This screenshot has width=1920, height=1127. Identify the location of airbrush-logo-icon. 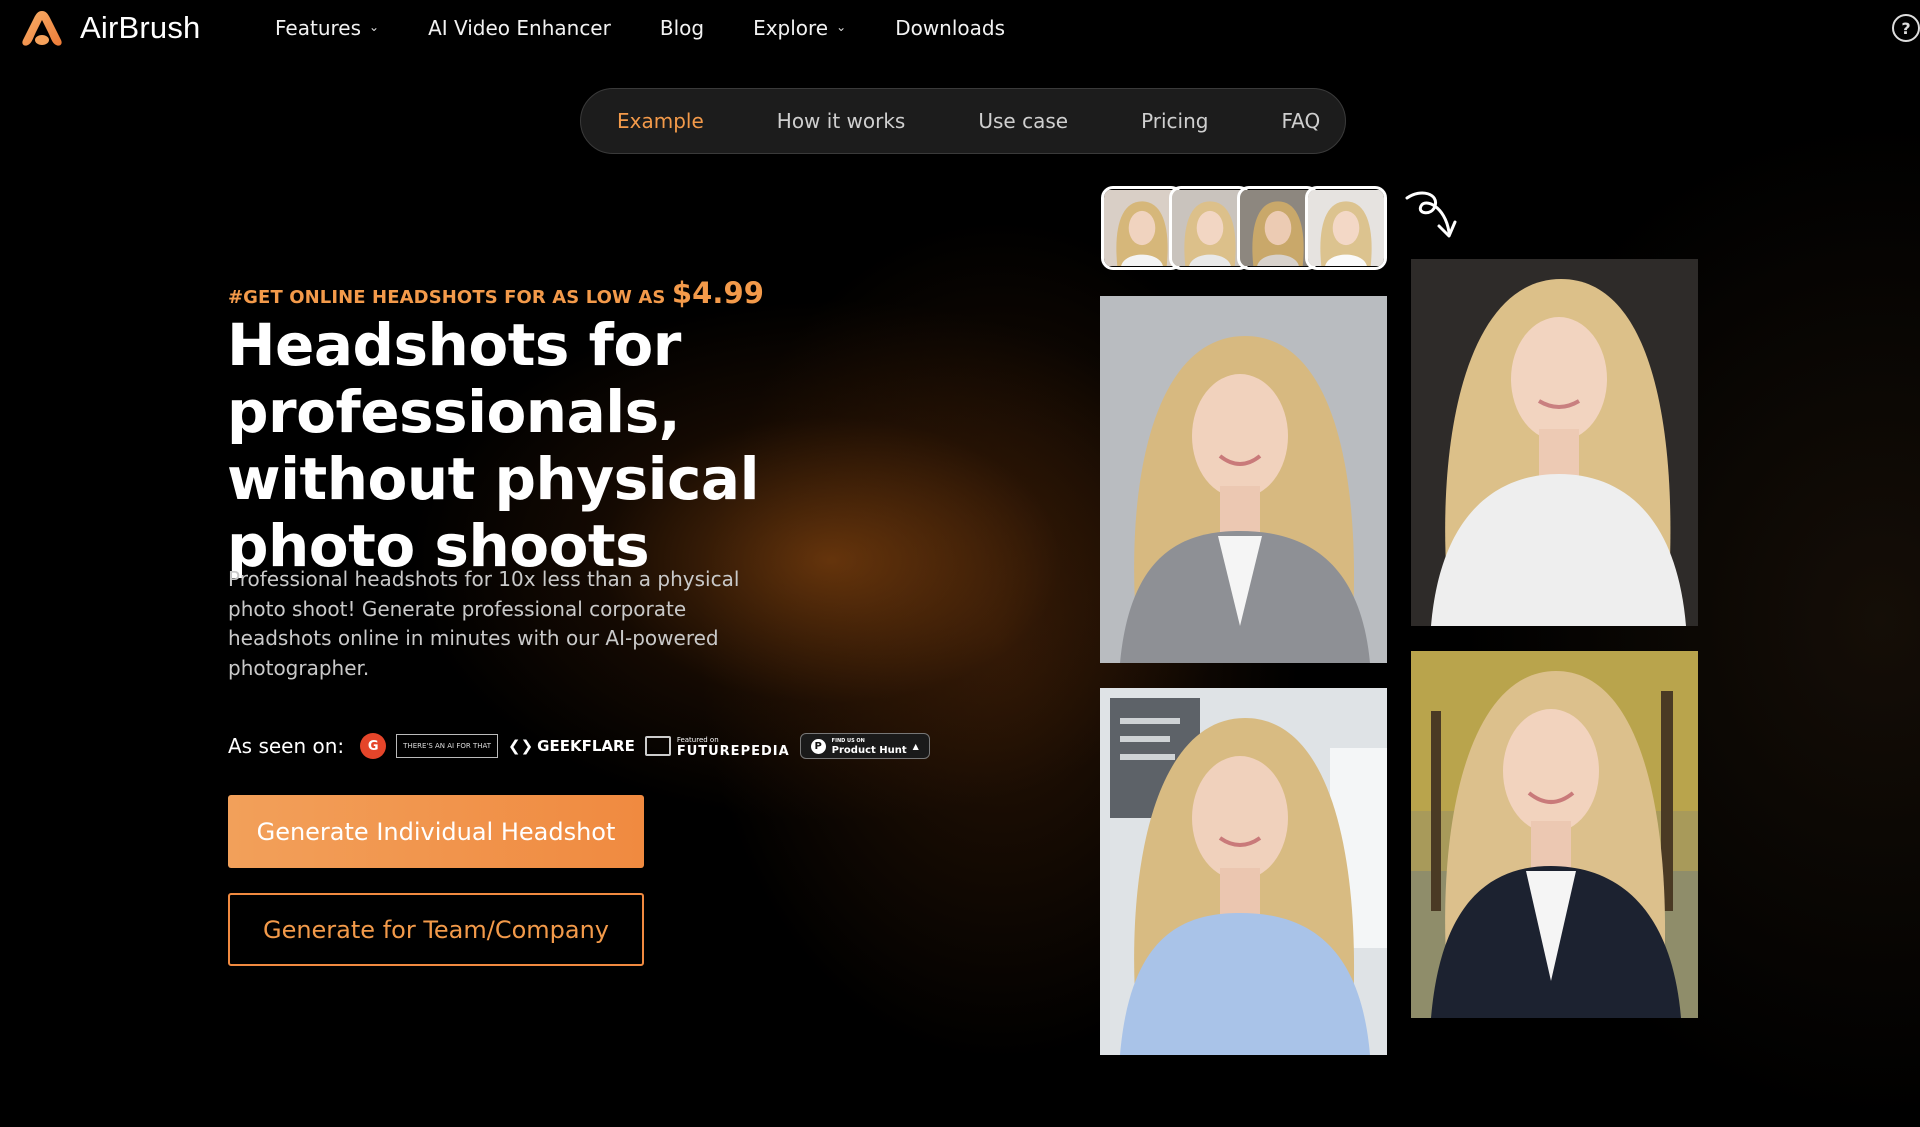
(42, 28).